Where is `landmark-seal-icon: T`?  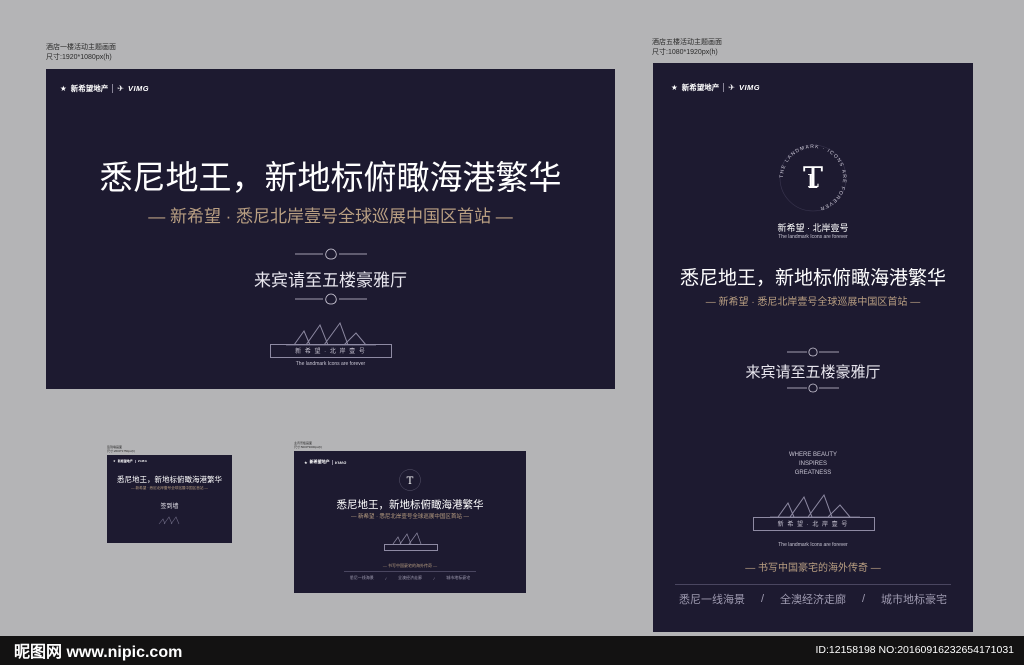 landmark-seal-icon: T is located at coordinates (410, 480).